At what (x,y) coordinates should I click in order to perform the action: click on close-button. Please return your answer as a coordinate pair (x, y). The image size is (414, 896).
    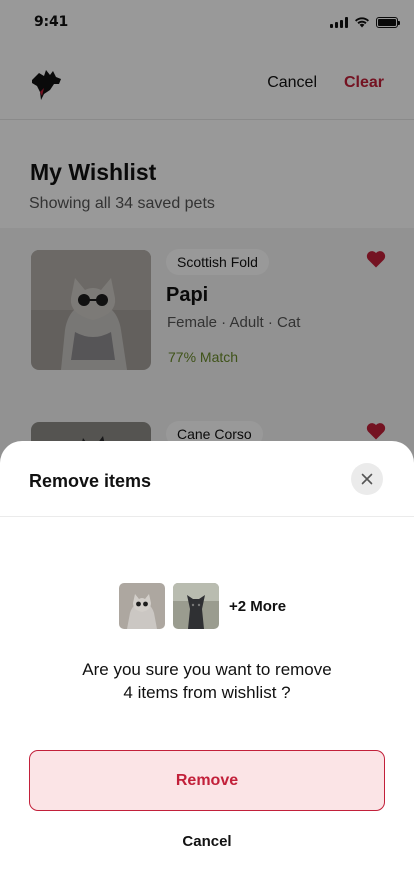
    Looking at the image, I should click on (367, 479).